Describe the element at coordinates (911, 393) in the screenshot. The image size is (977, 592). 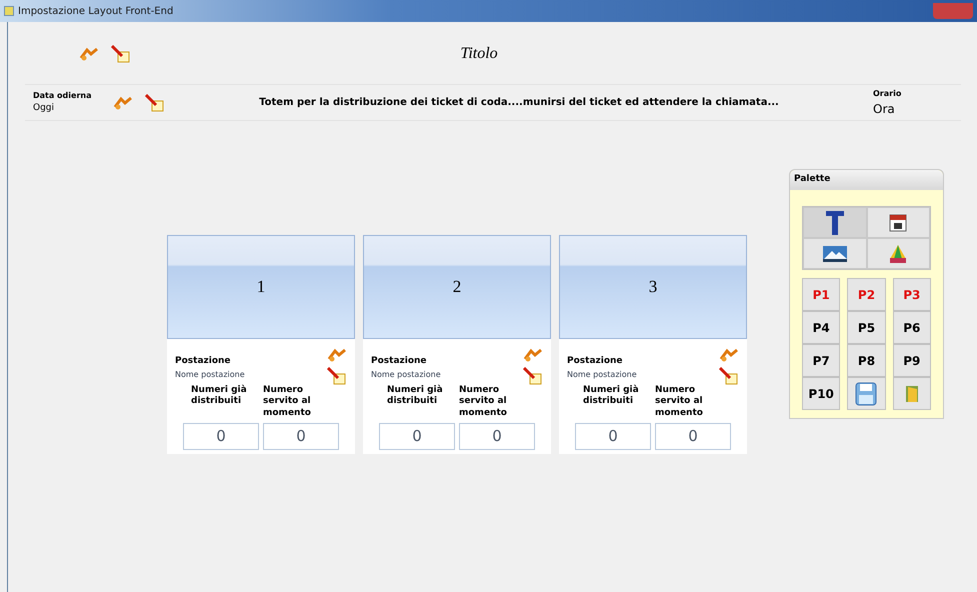
I see `door-icon` at that location.